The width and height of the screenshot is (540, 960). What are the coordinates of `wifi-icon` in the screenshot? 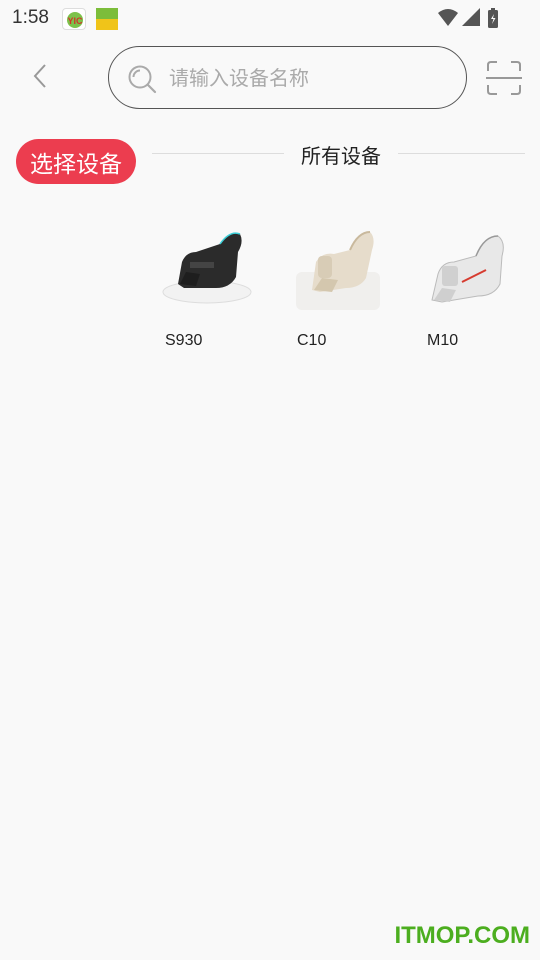 It's located at (448, 17).